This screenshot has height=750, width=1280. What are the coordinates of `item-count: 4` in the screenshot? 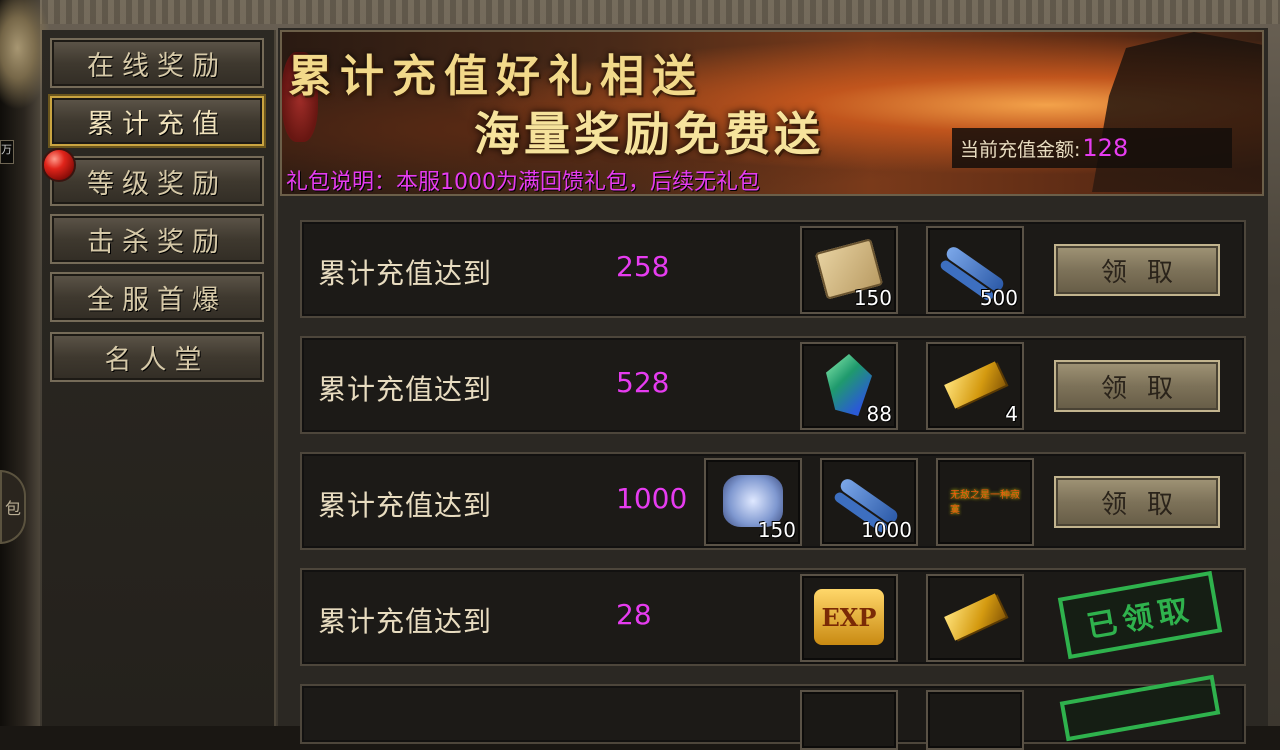 It's located at (1011, 414).